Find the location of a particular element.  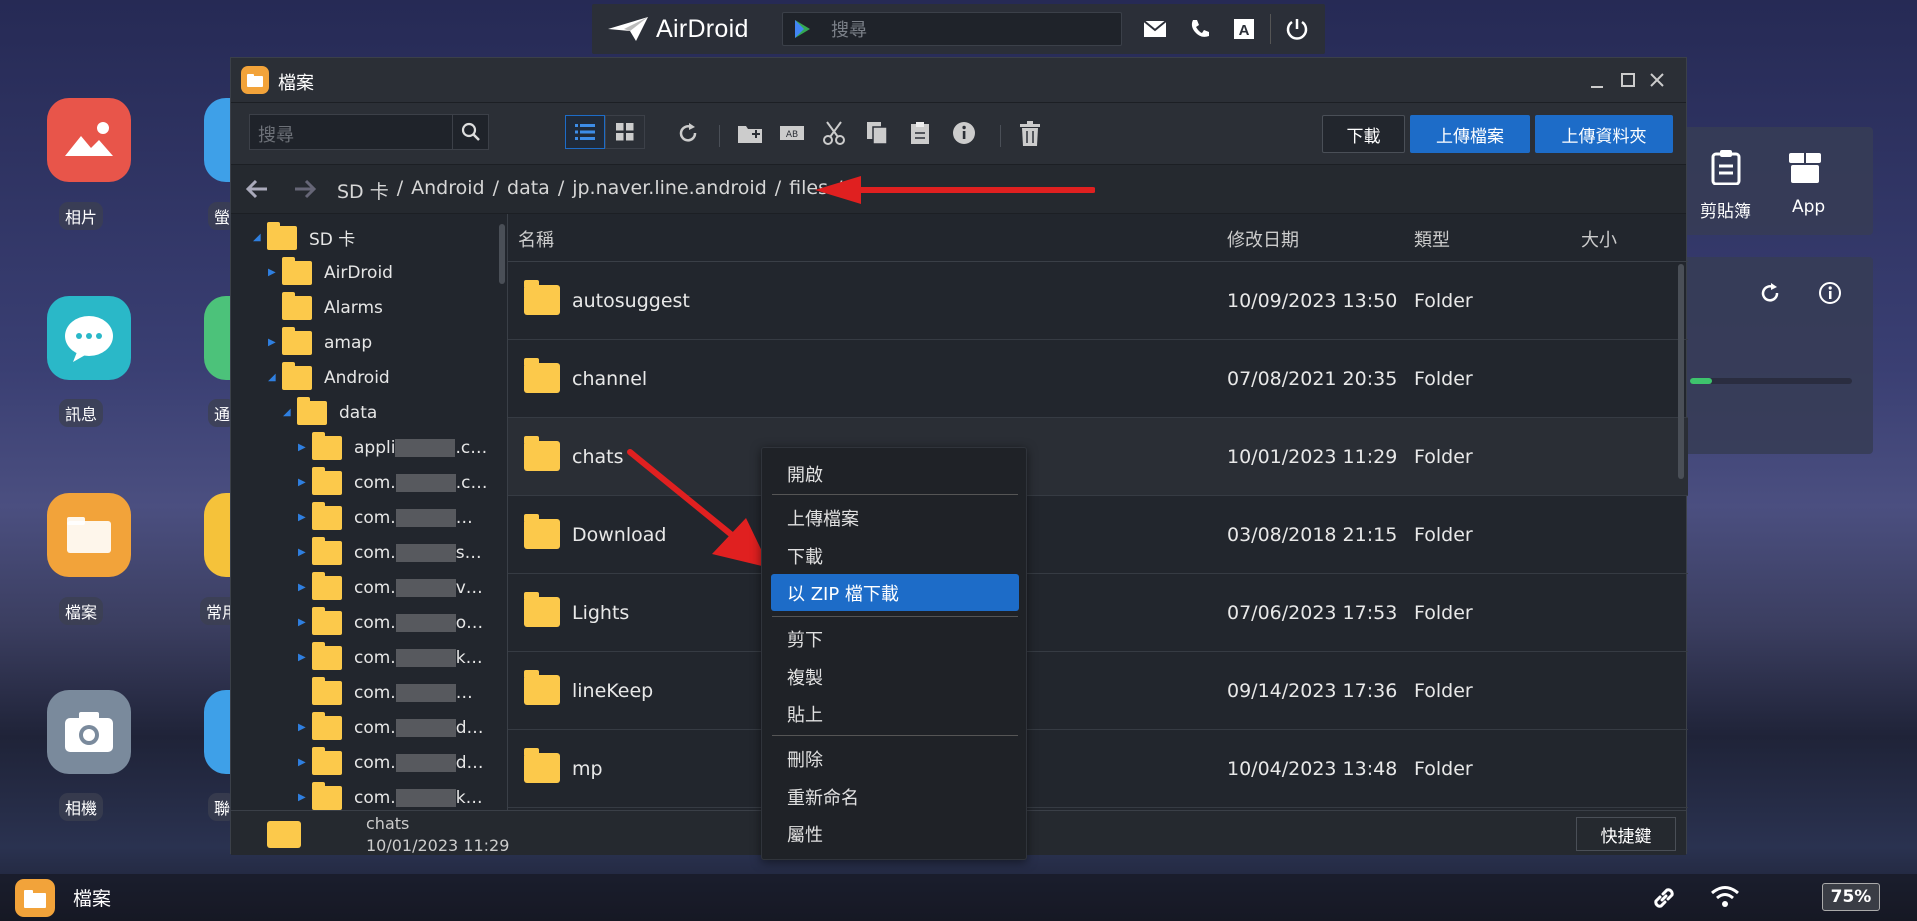

close-icon is located at coordinates (1657, 80).